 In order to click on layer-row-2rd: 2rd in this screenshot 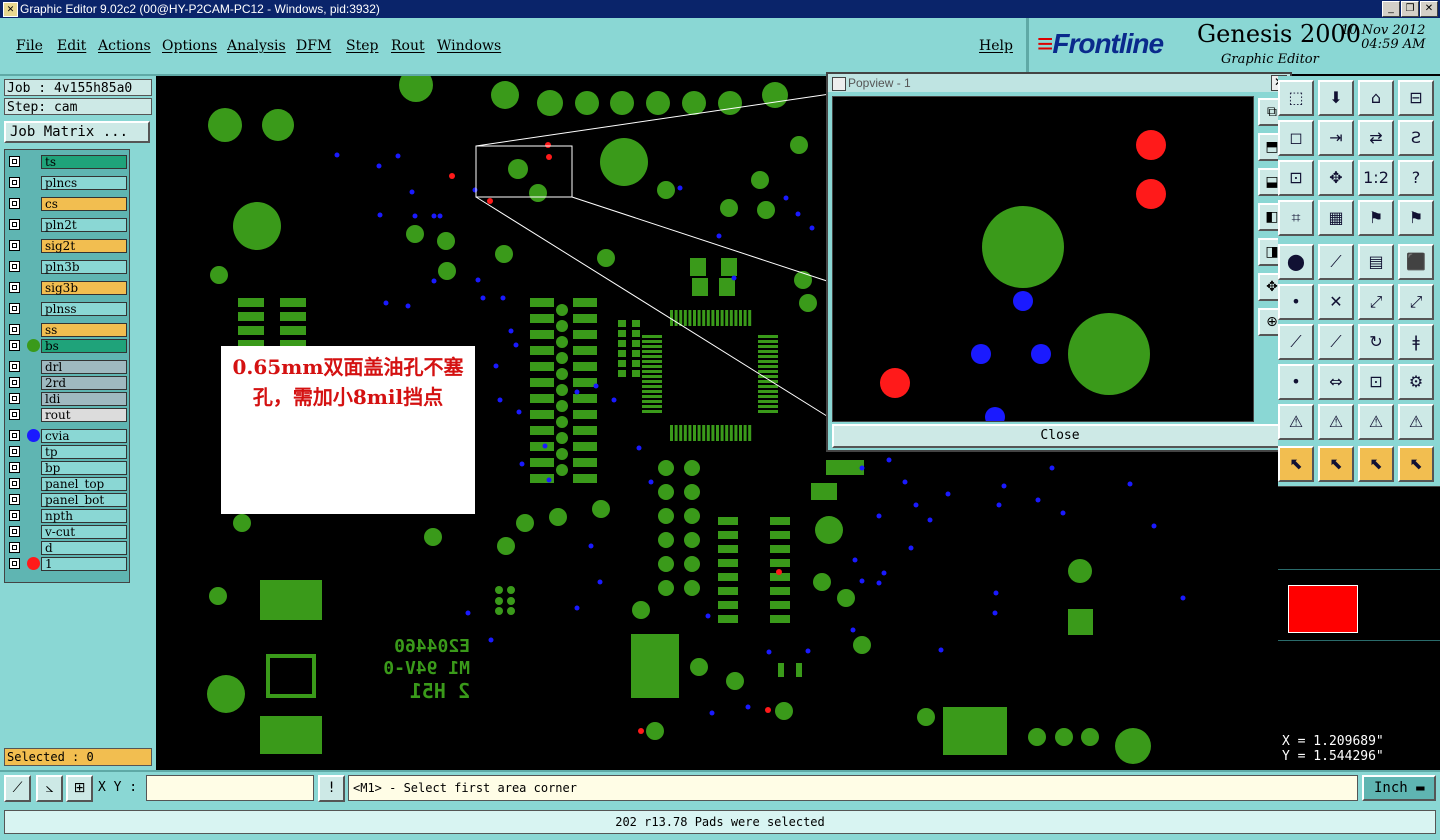, I will do `click(67, 383)`.